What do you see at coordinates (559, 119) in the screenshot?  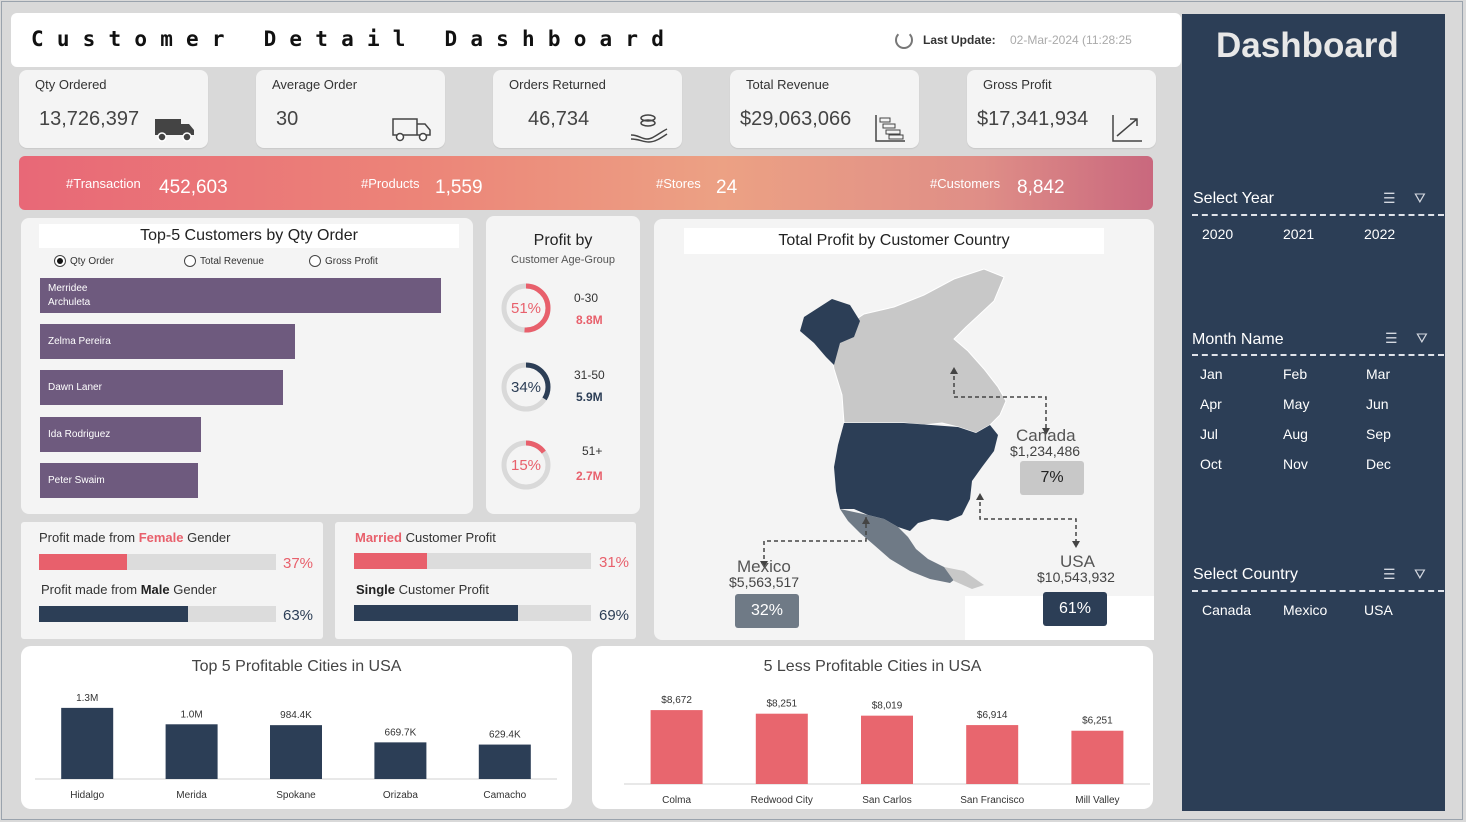 I see `kpi-value: 46,734` at bounding box center [559, 119].